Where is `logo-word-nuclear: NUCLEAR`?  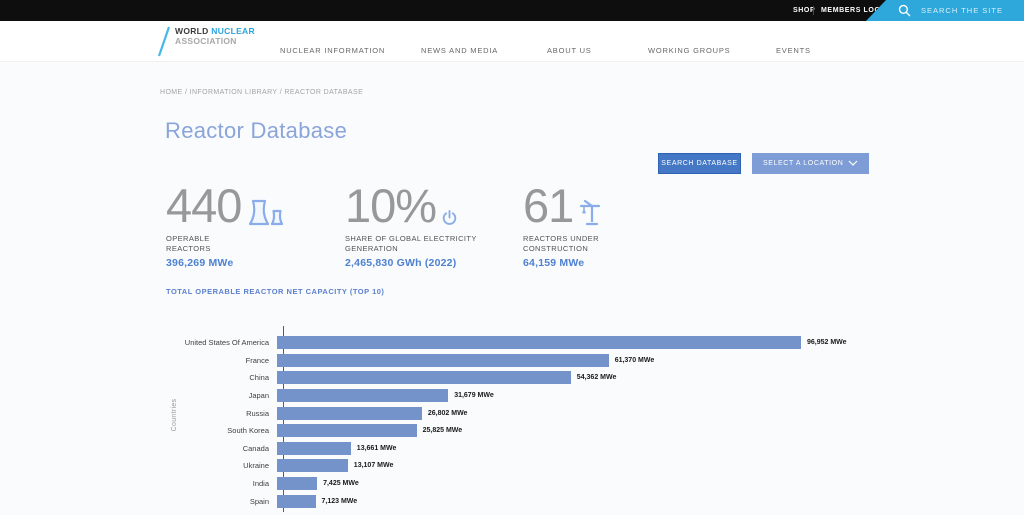 logo-word-nuclear: NUCLEAR is located at coordinates (233, 31).